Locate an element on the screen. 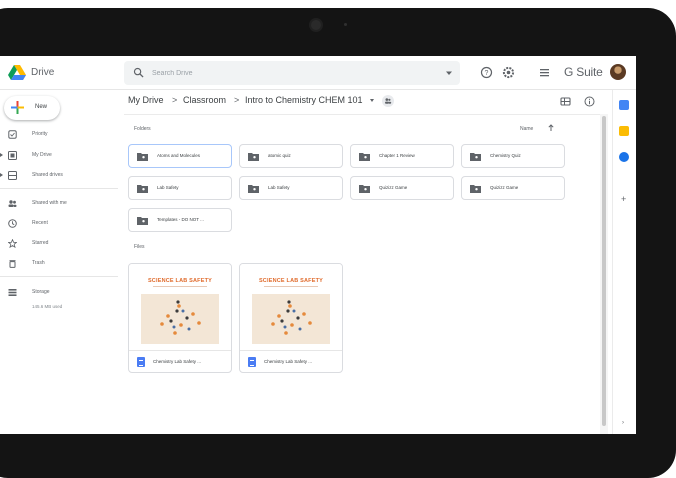  sidebar-item-label: Recent is located at coordinates (40, 223).